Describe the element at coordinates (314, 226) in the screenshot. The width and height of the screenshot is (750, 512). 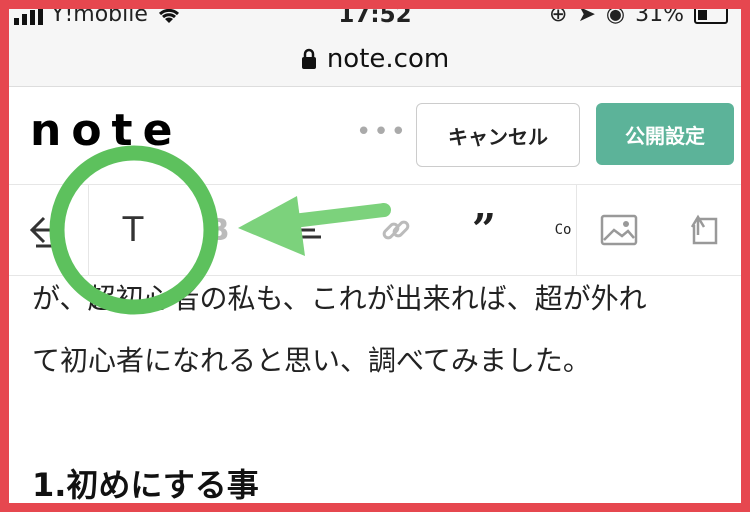
I see `pointer-arrow` at that location.